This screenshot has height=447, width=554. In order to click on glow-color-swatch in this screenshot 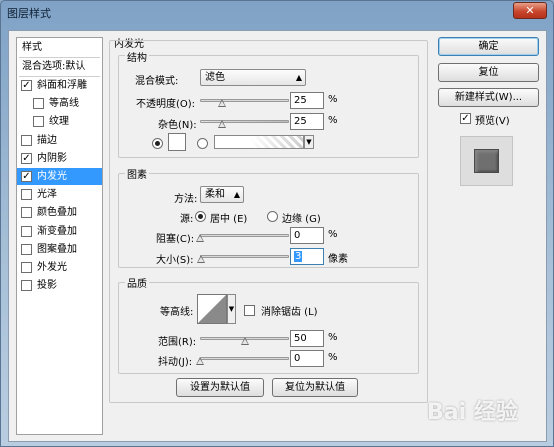, I will do `click(177, 142)`.